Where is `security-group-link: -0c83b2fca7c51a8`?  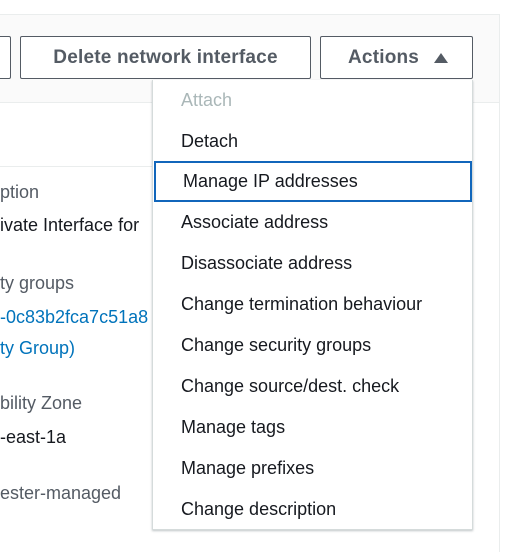 security-group-link: -0c83b2fca7c51a8 is located at coordinates (74, 317).